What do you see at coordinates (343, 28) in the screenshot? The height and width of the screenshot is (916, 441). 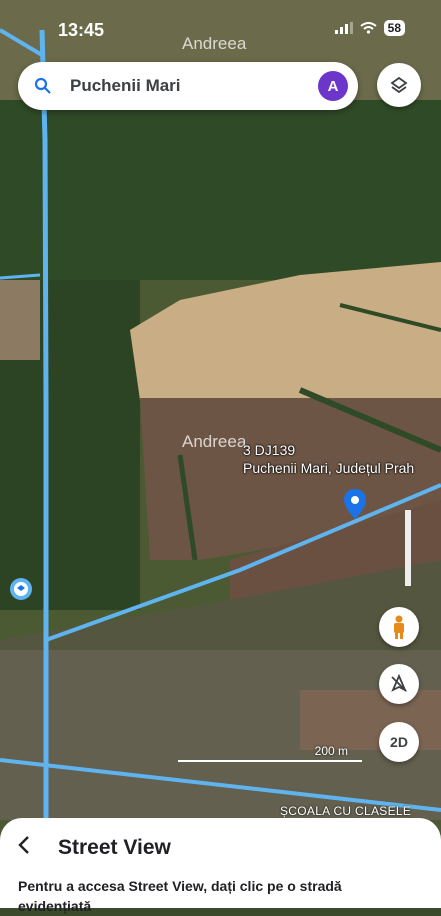 I see `signal-icon` at bounding box center [343, 28].